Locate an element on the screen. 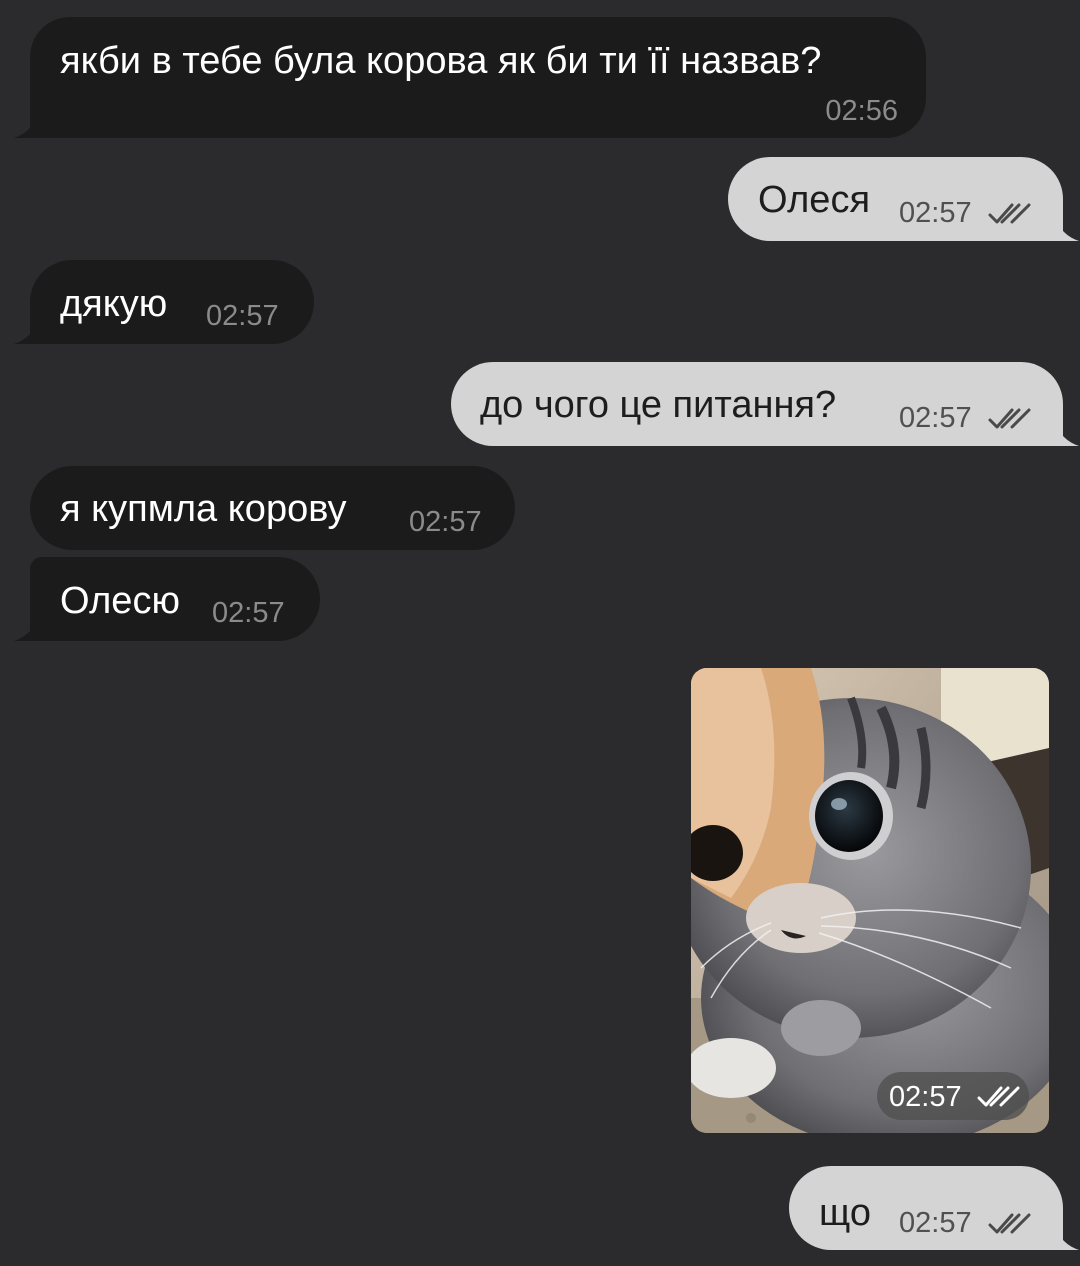 This screenshot has height=1266, width=1080. message-time: 02:56 is located at coordinates (861, 111).